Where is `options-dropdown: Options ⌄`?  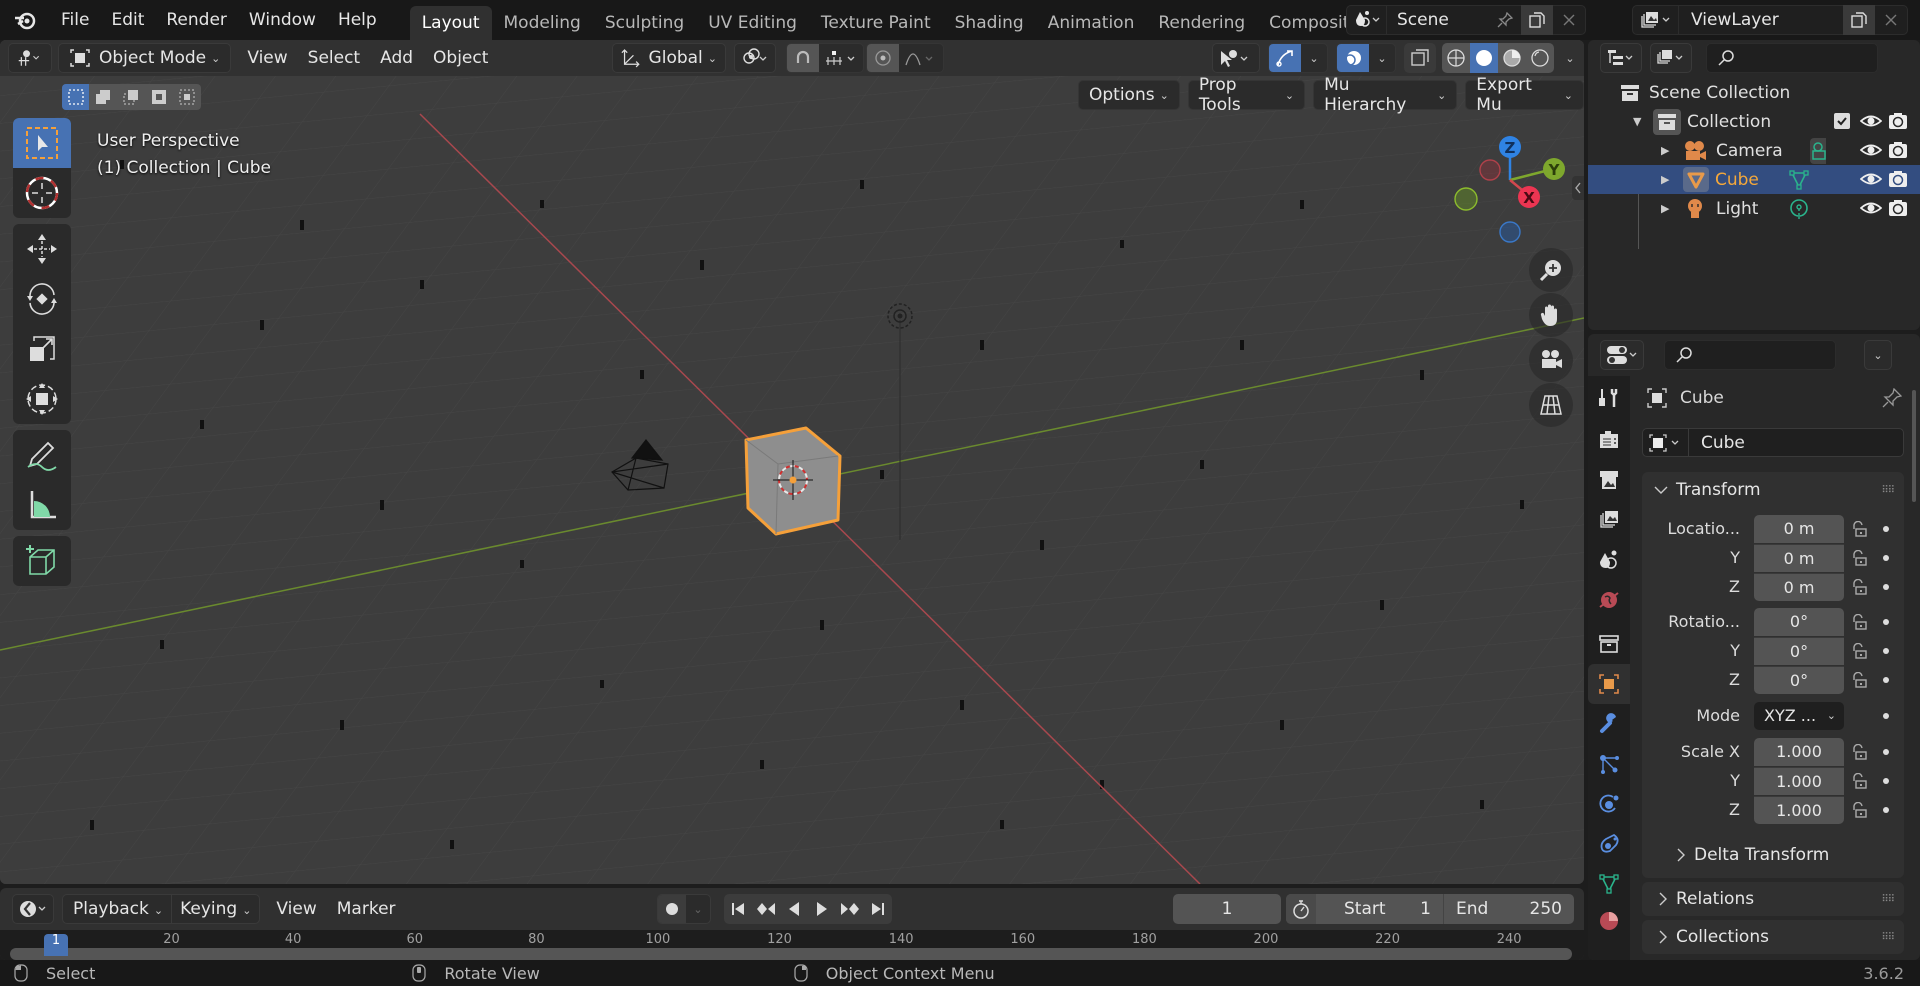
options-dropdown: Options ⌄ is located at coordinates (1129, 95).